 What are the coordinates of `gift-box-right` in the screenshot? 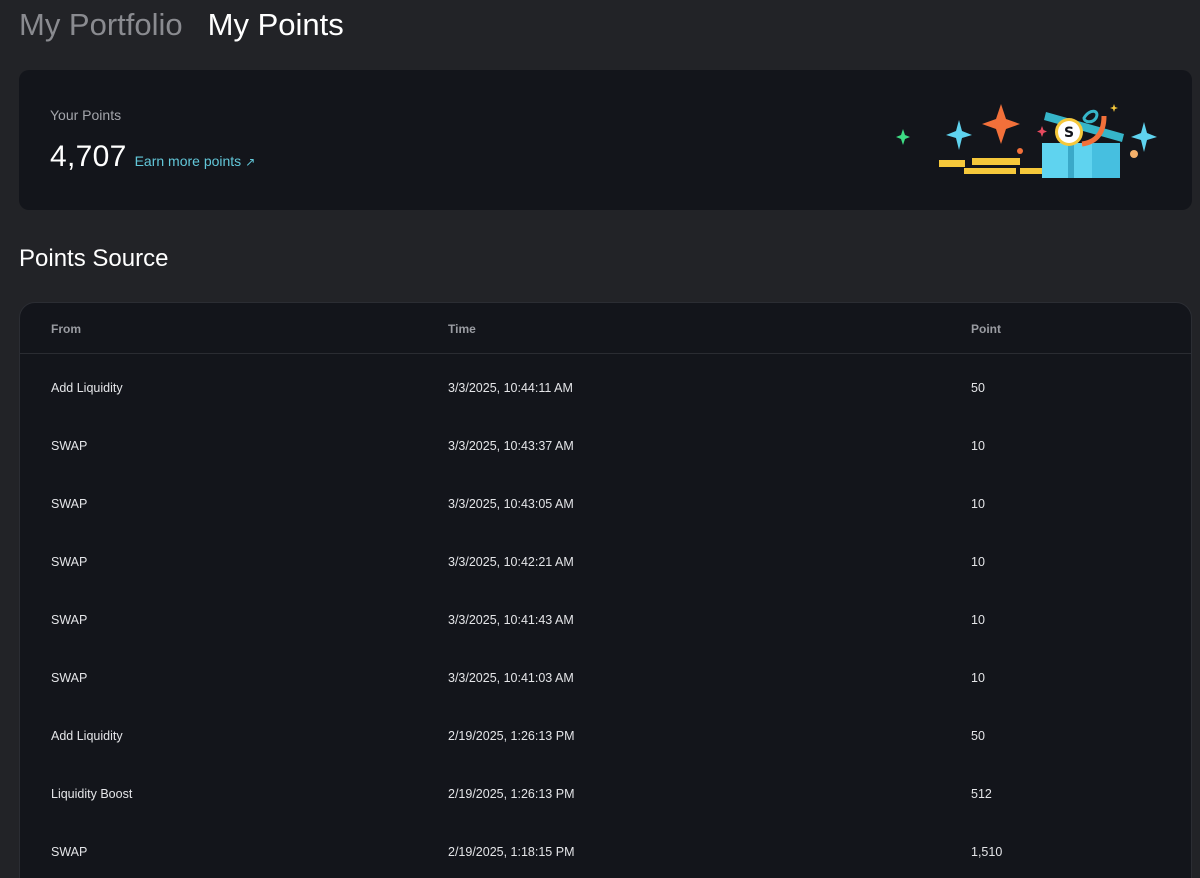 It's located at (1106, 160).